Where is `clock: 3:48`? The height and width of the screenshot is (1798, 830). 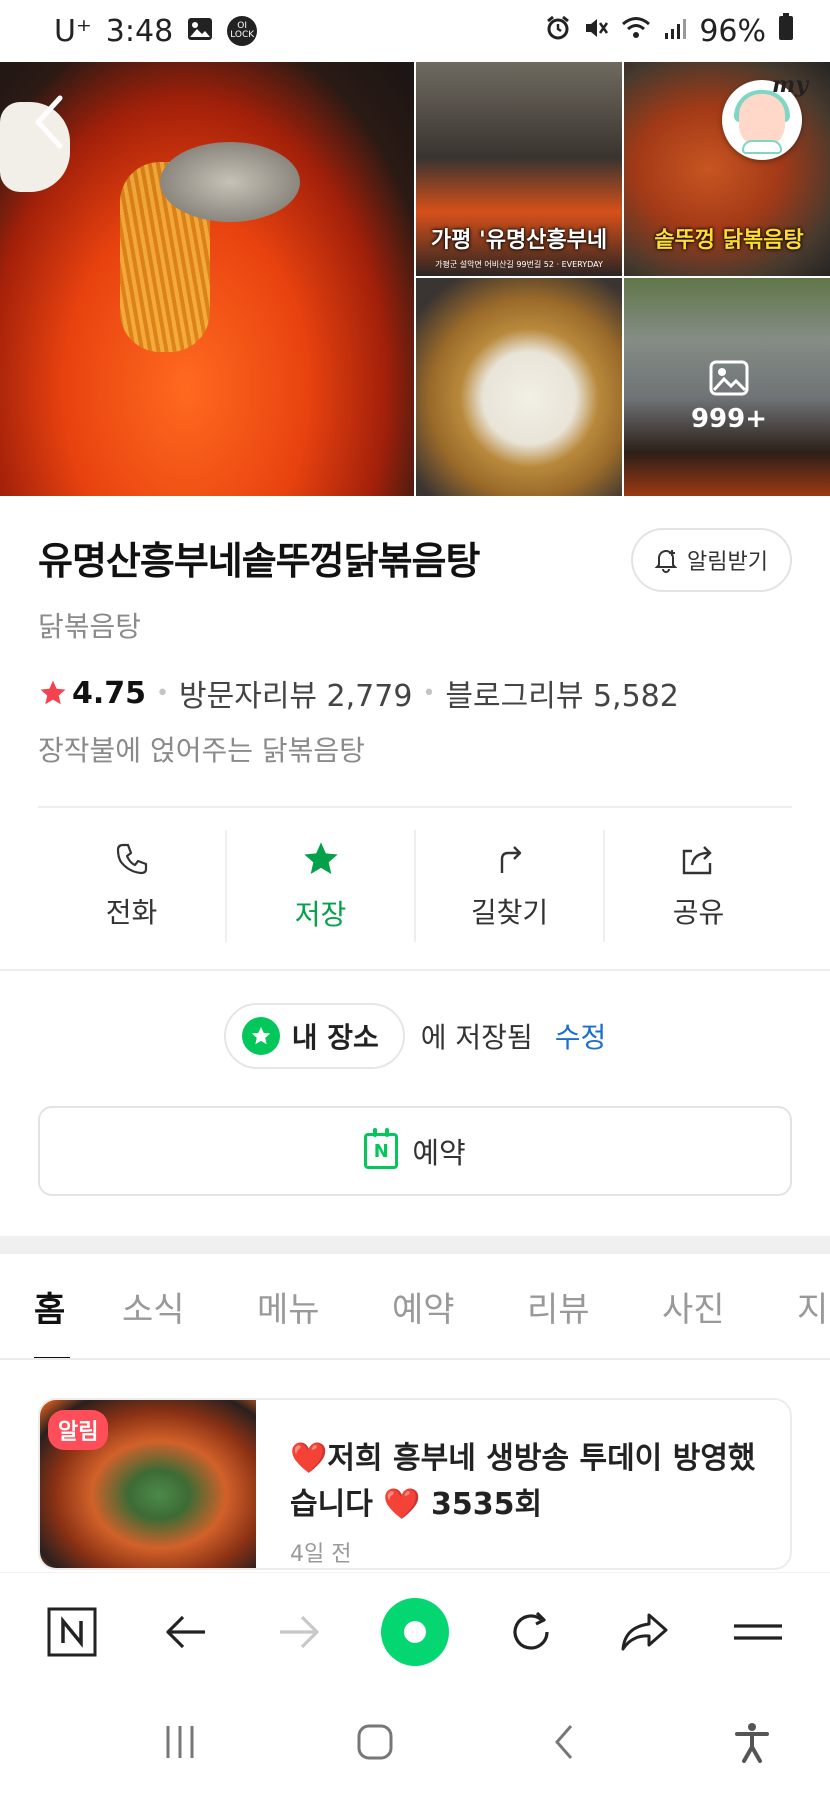
clock: 3:48 is located at coordinates (139, 31).